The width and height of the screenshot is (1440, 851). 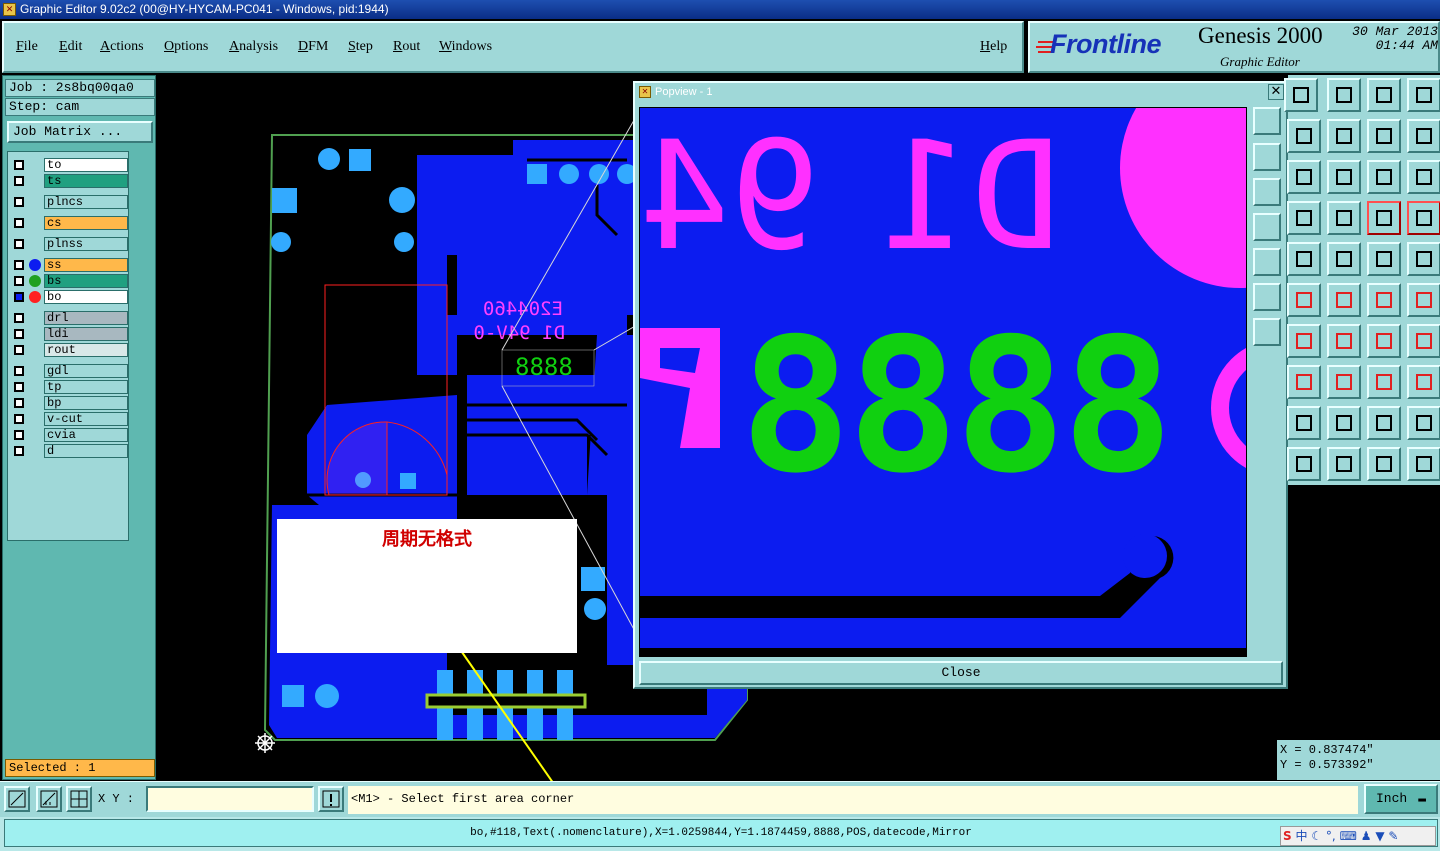 I want to click on alert-button, so click(x=331, y=799).